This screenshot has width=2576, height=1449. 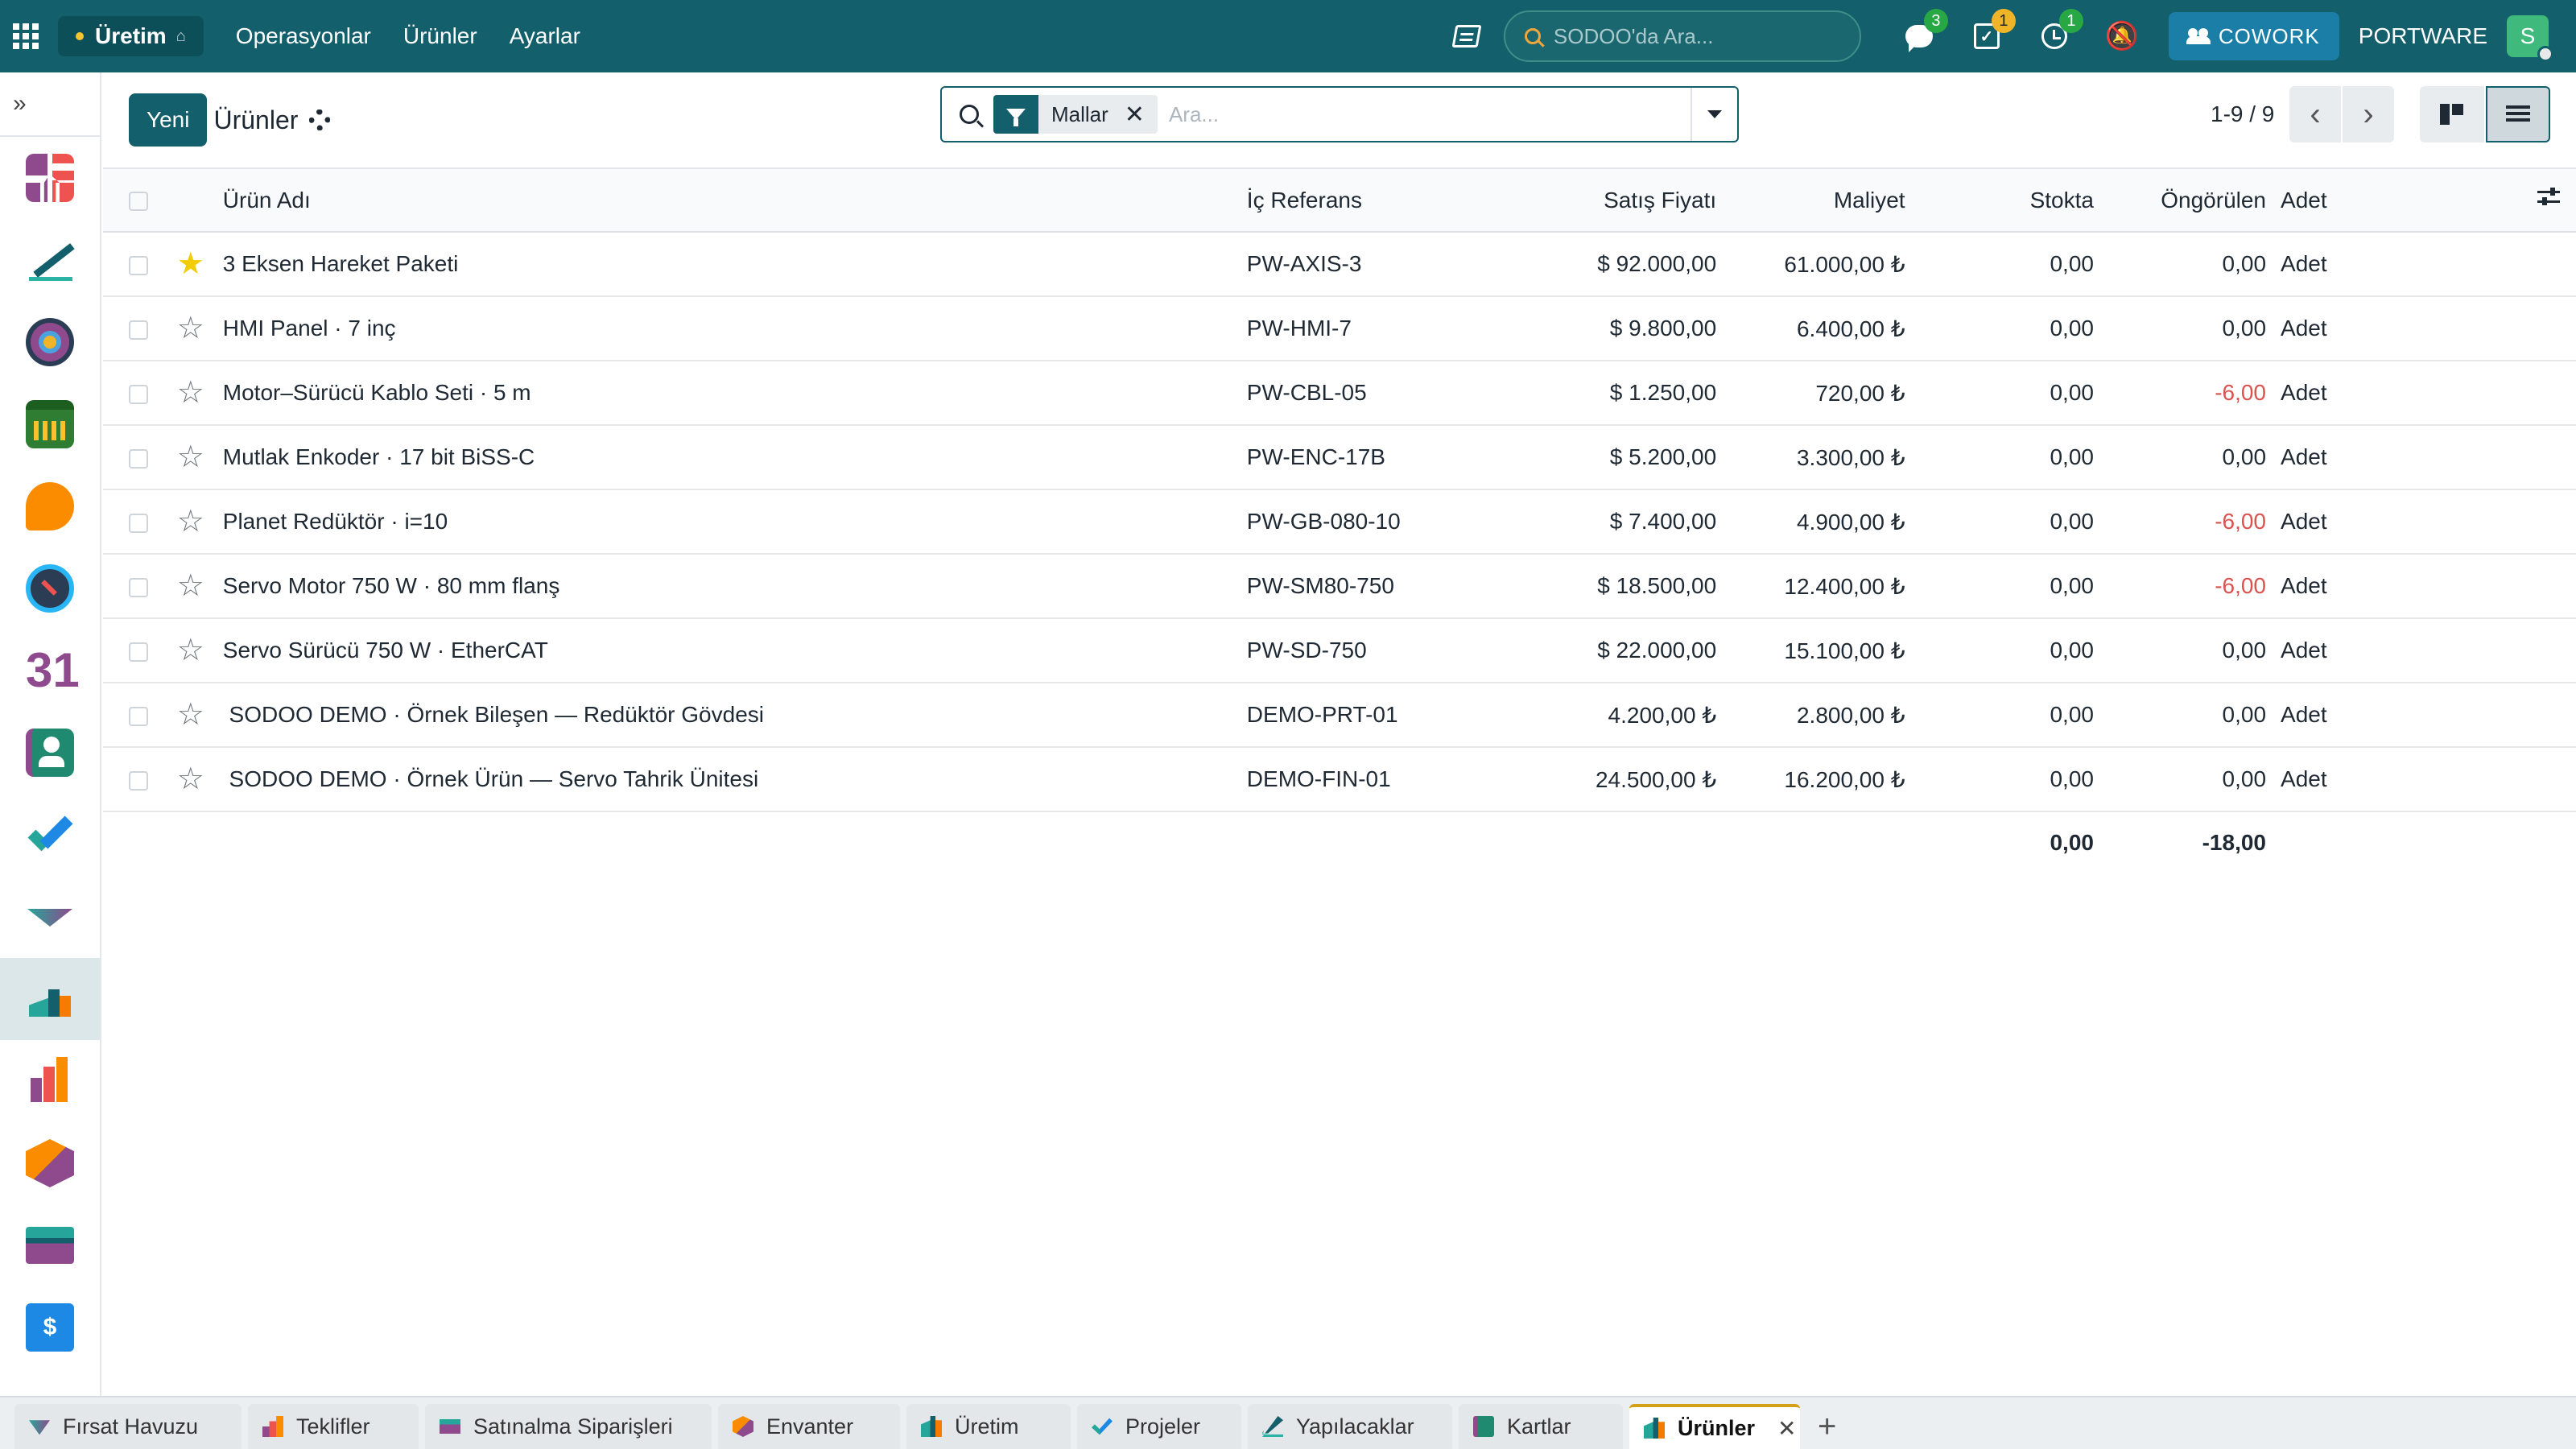 I want to click on tab-todo: Yapılacaklar, so click(x=1350, y=1426).